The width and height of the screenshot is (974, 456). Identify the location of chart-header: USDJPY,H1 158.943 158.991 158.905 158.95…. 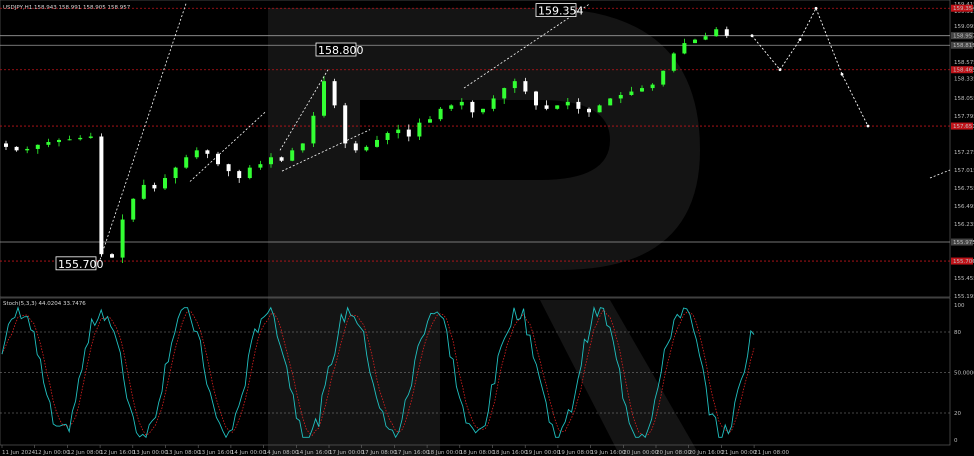
(67, 8).